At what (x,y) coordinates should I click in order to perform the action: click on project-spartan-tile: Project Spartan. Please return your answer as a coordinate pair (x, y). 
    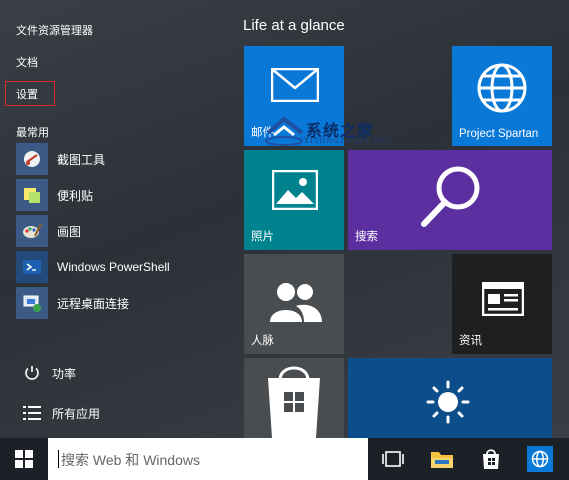
    Looking at the image, I should click on (502, 96).